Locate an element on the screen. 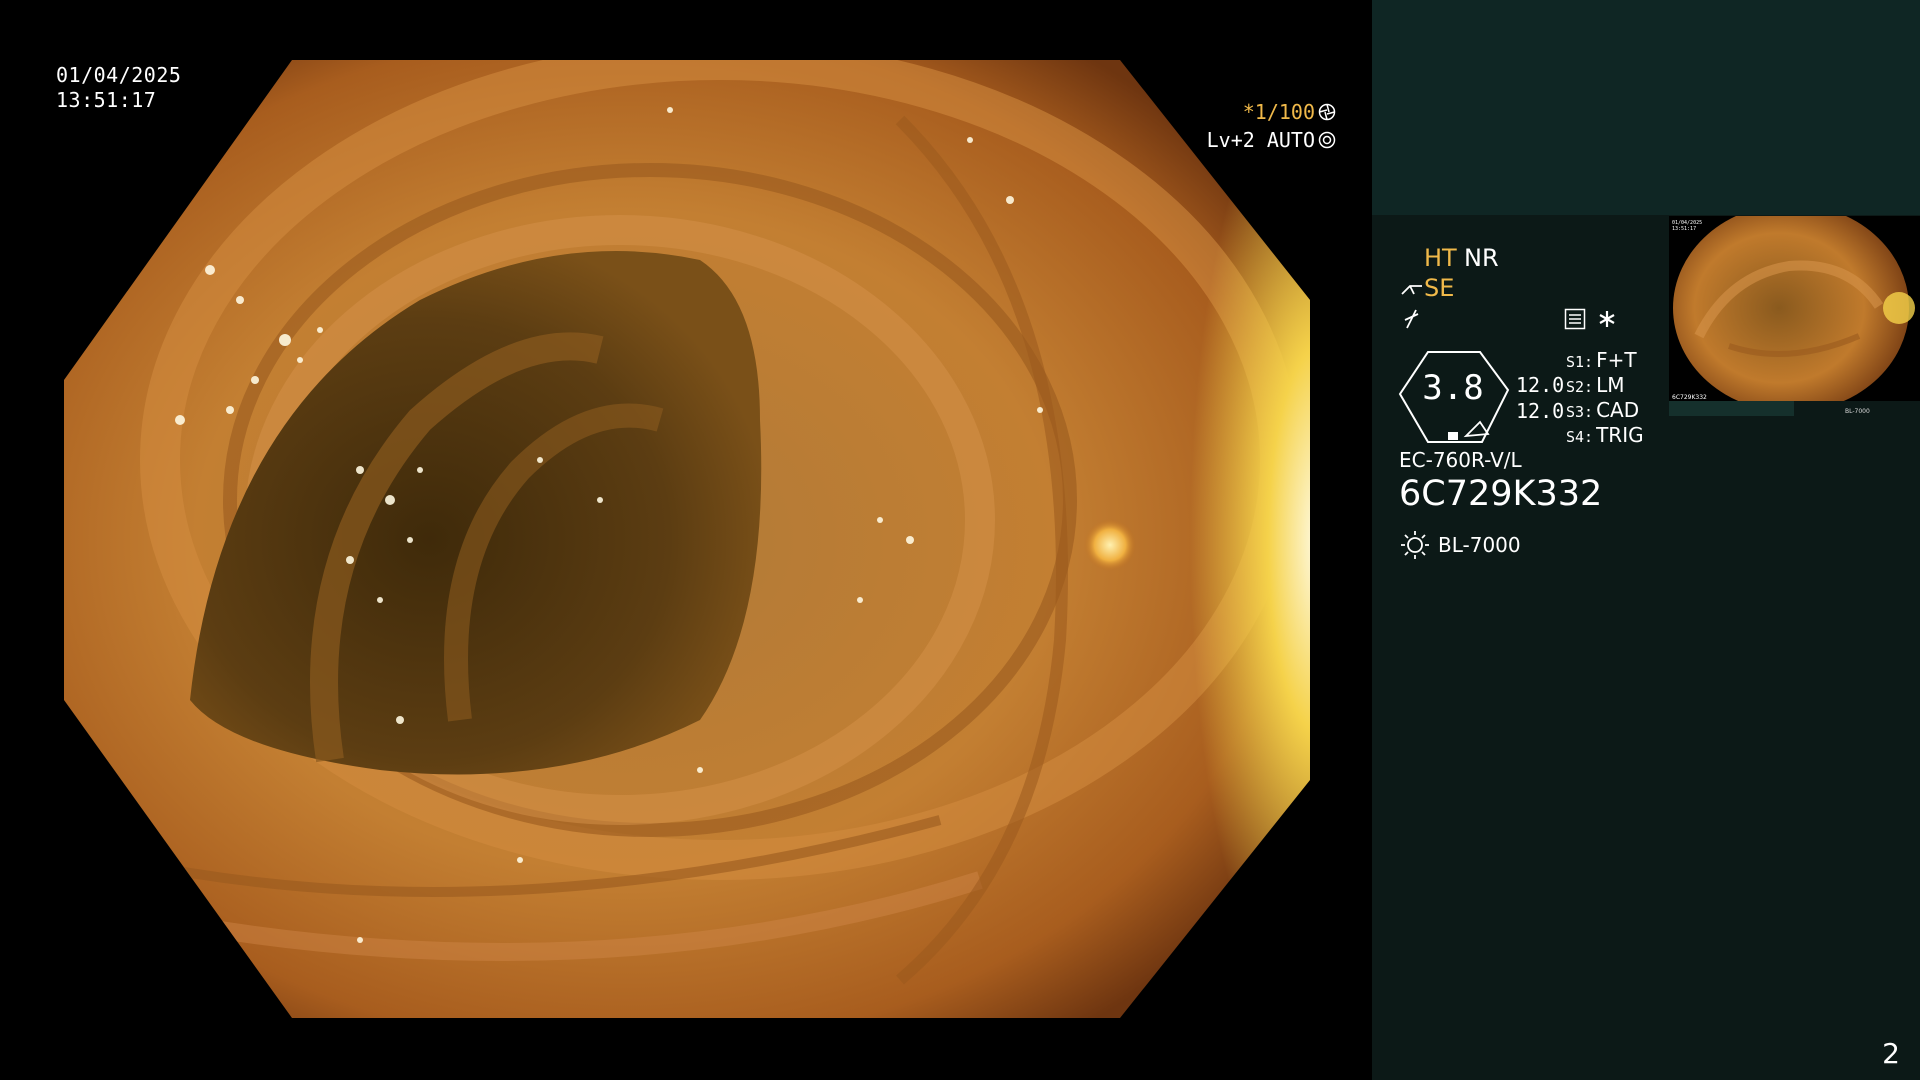 This screenshot has width=1920, height=1080. thumbnail-image: BL-7000 01/04/2025 13:51:17 6C729K332 is located at coordinates (1794, 316).